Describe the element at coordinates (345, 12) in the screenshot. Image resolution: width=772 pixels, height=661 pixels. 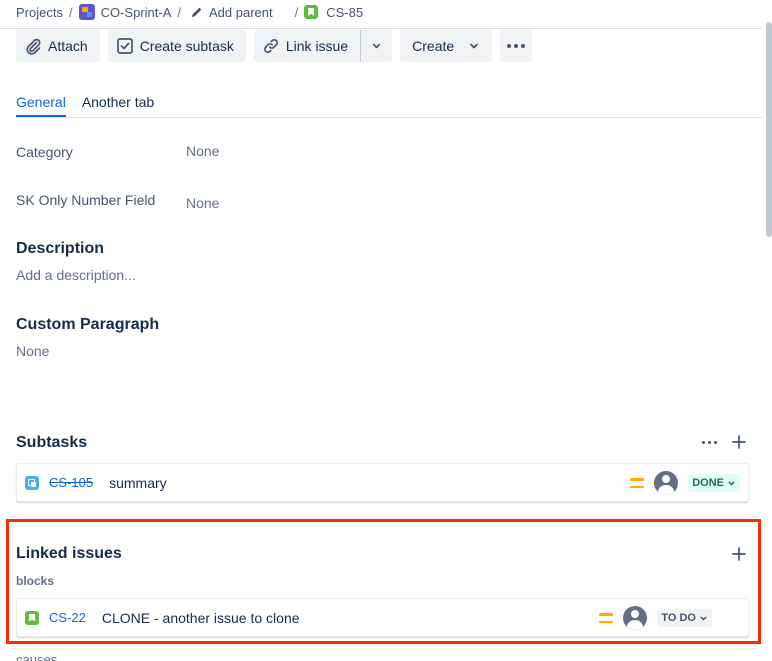
I see `breadcrumb-issue-key: CS-85` at that location.